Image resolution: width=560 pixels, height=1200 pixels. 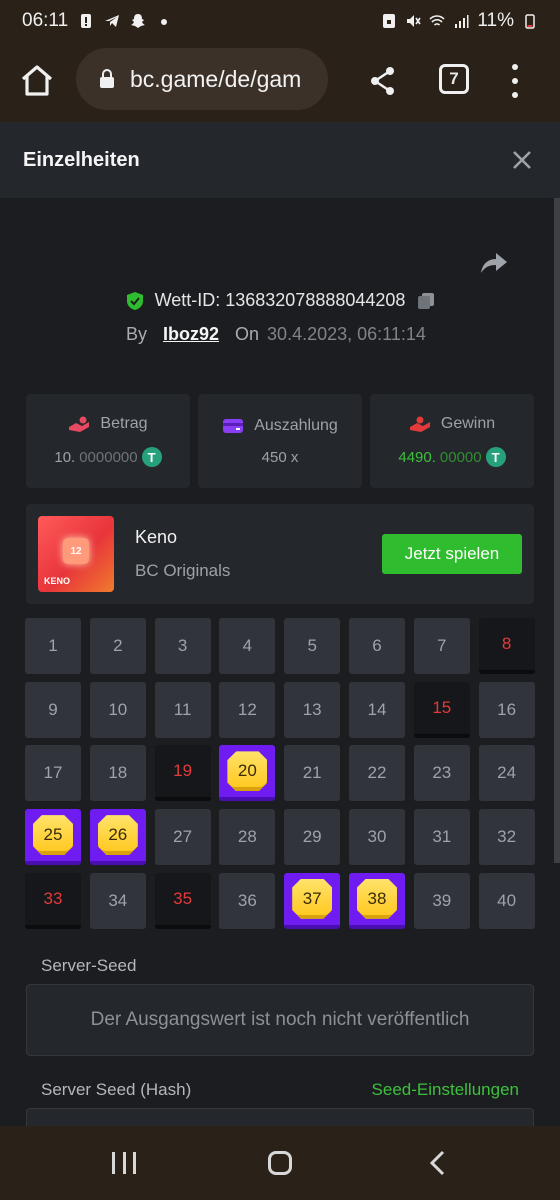 I want to click on bet-id: Wett-ID: 136832078888044208, so click(x=280, y=300).